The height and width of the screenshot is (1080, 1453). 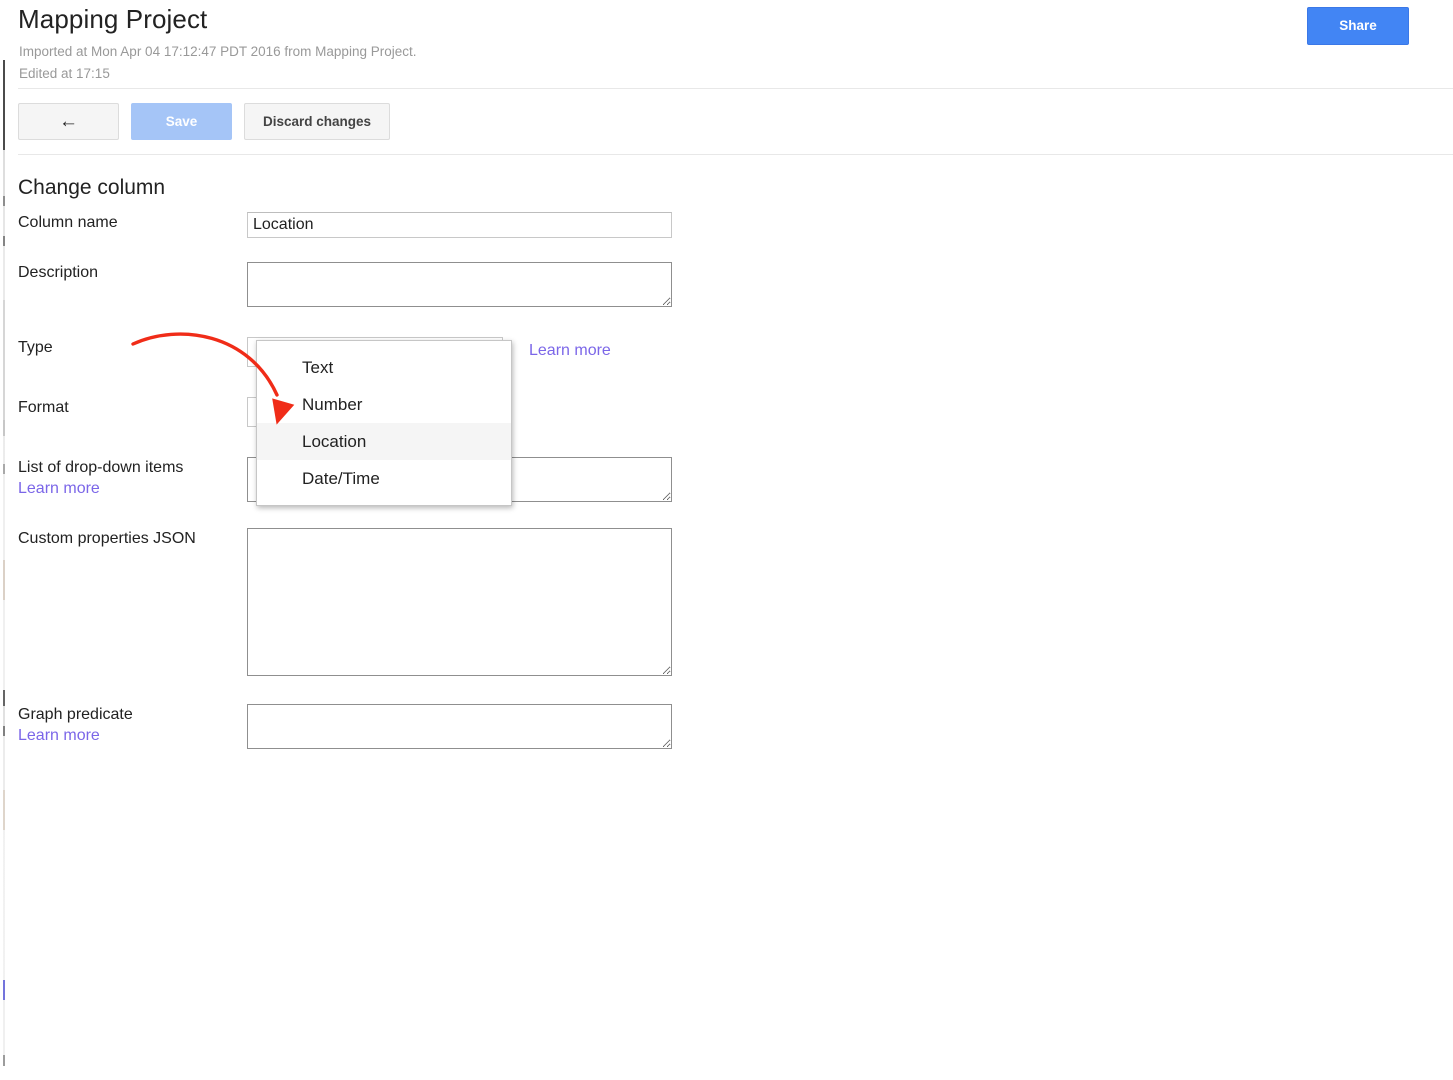 I want to click on description-control, so click(x=459, y=284).